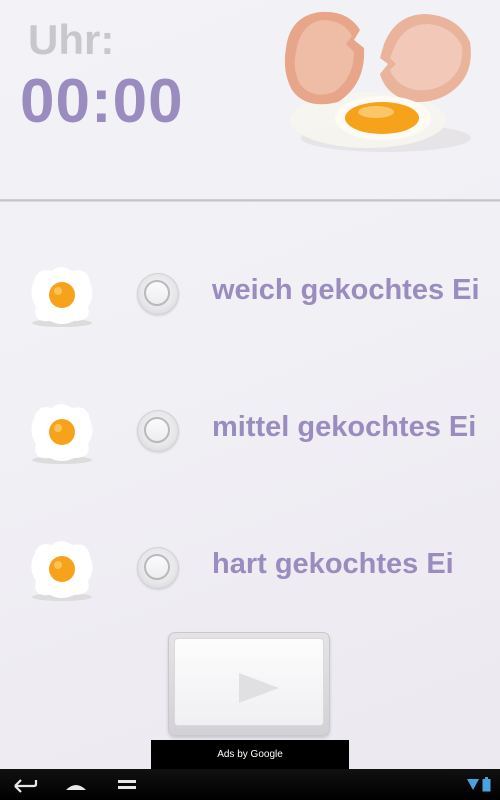  Describe the element at coordinates (346, 290) in the screenshot. I see `option-label-soft: weich gekochtes Ei` at that location.